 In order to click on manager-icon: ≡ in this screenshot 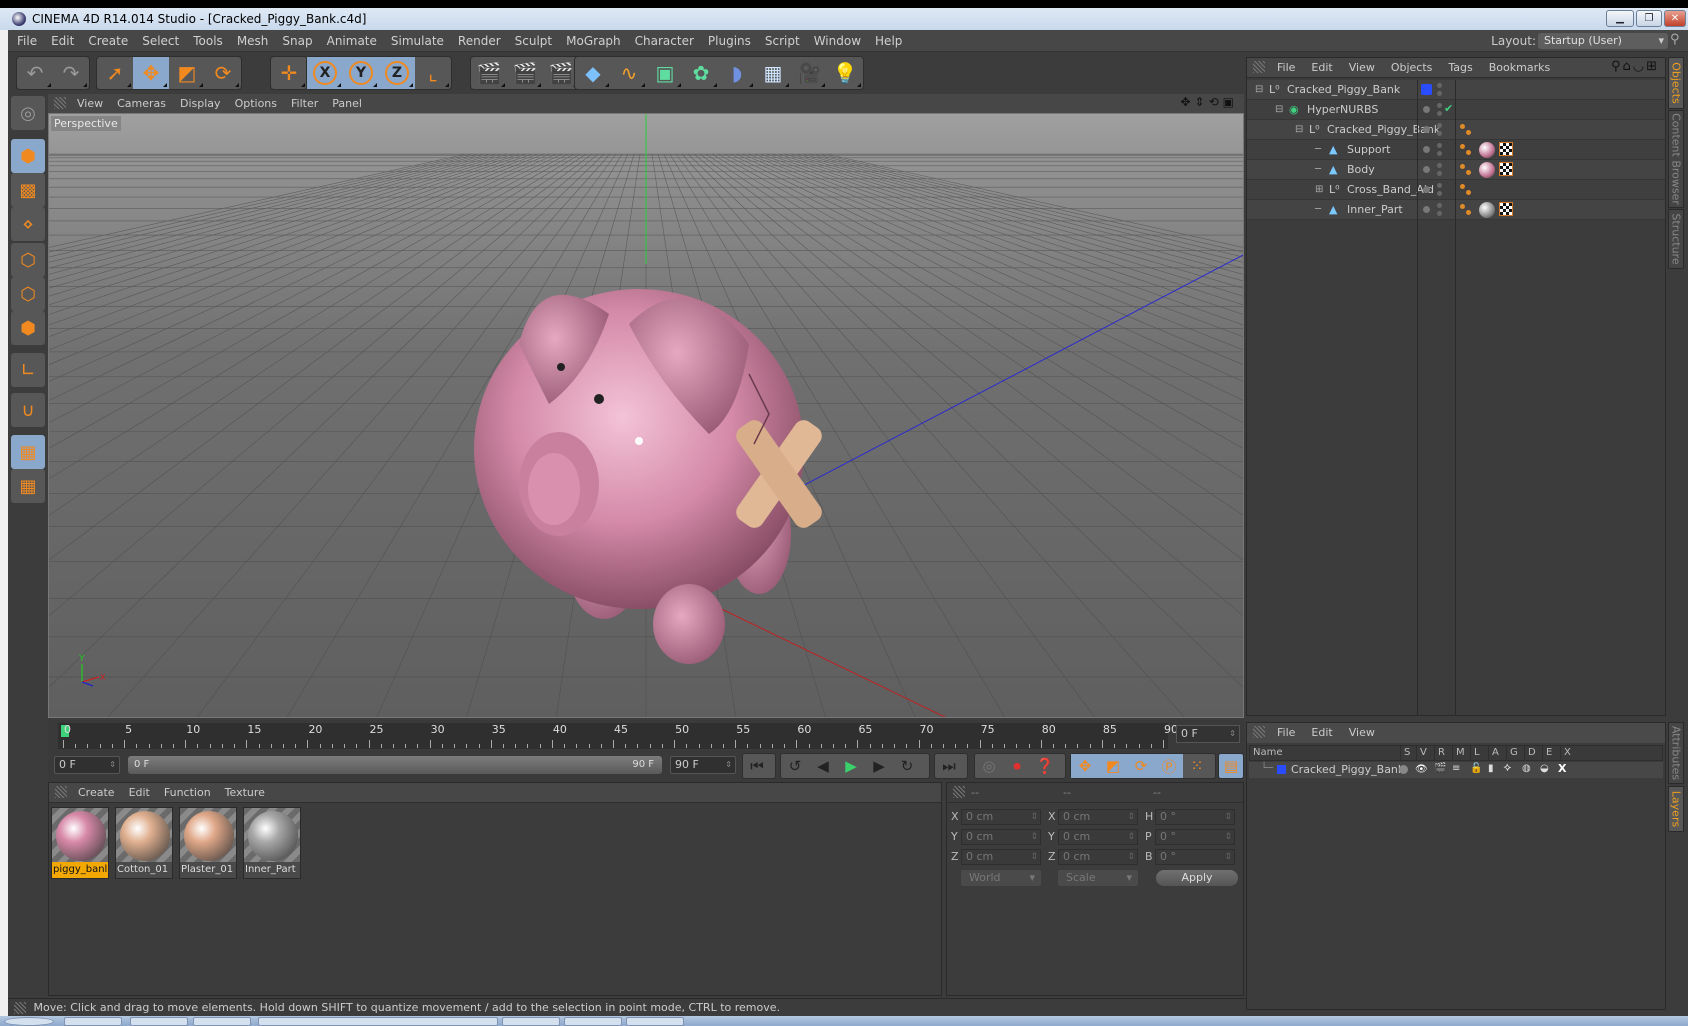, I will do `click(1456, 768)`.